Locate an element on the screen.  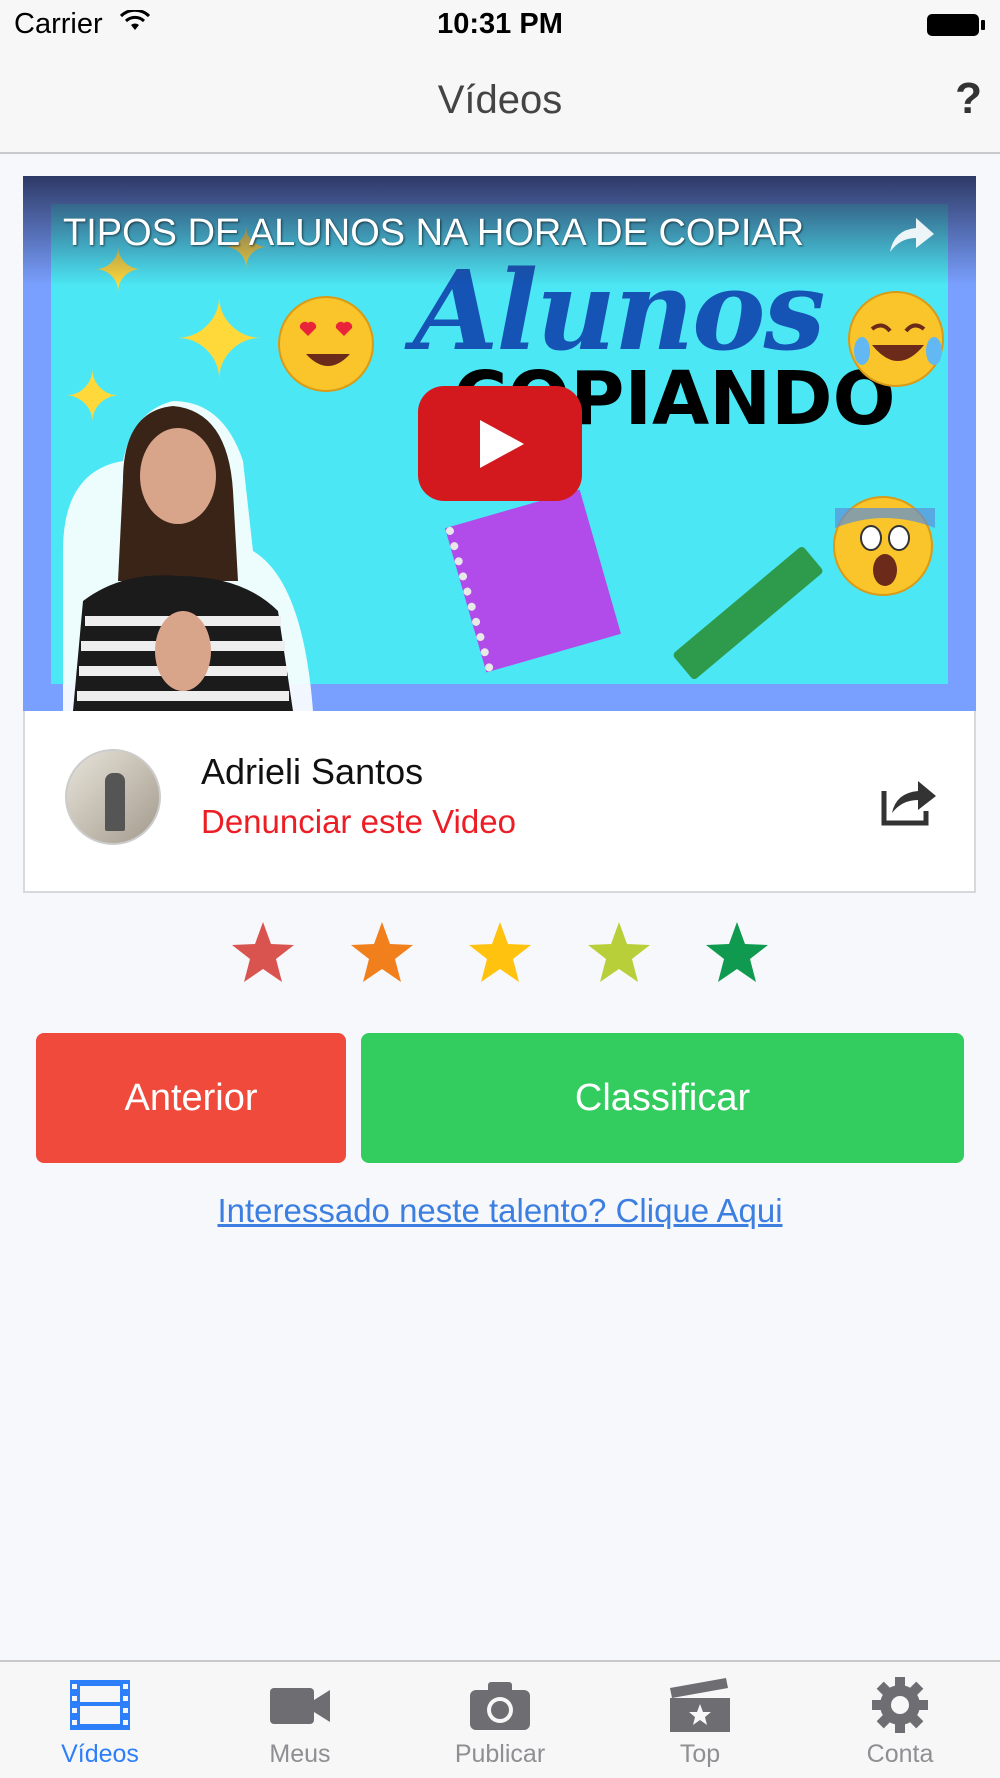
tab-bar: Vídeos Meus Publicar Top Conta is located at coordinates (500, 1719).